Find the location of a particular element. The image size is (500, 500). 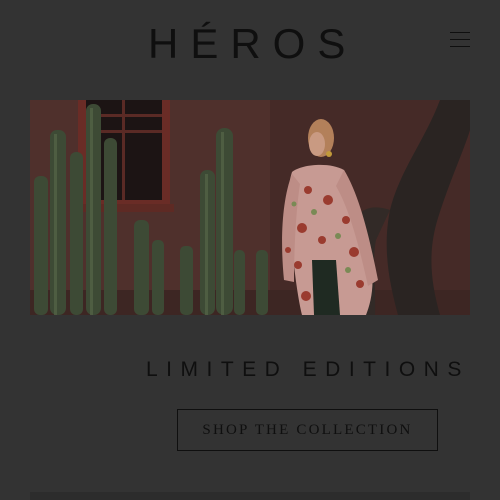

hamburger-menu-icon is located at coordinates (460, 39).